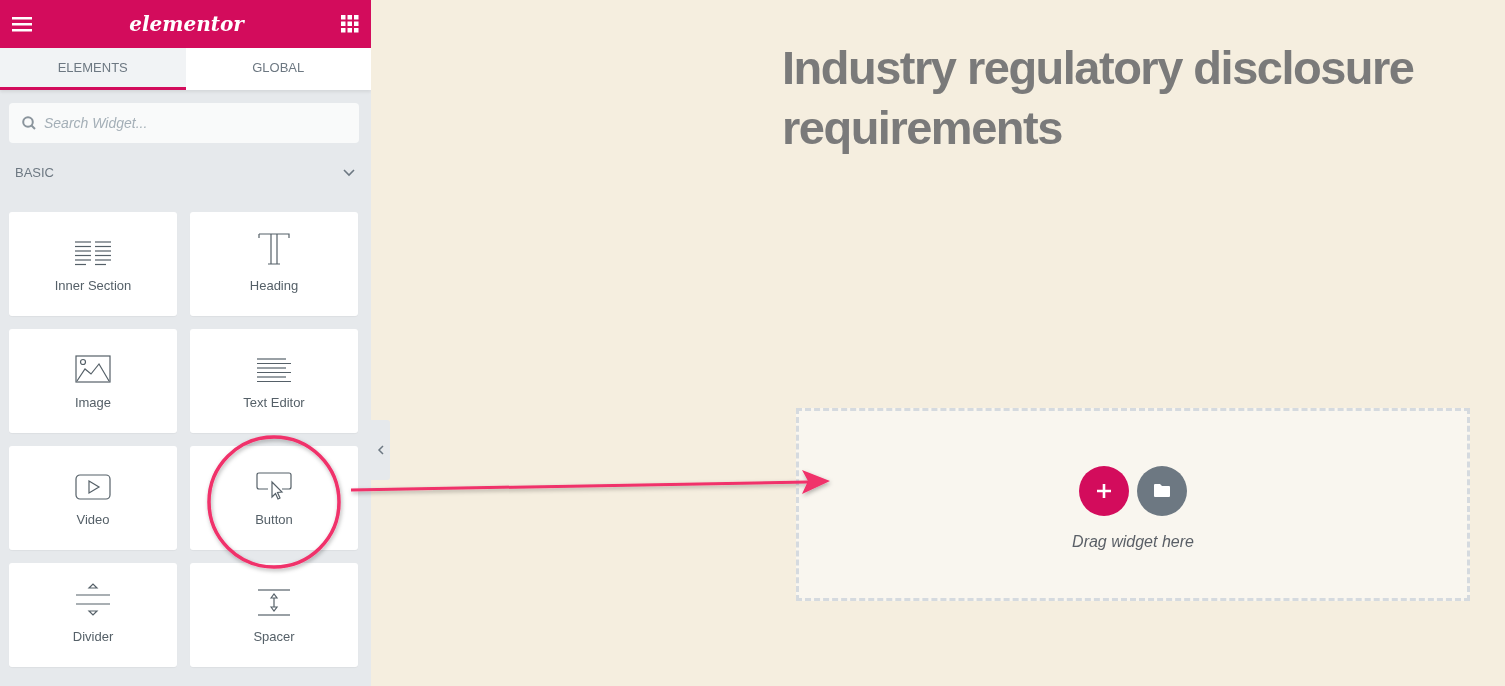  I want to click on apps-grid-icon, so click(350, 24).